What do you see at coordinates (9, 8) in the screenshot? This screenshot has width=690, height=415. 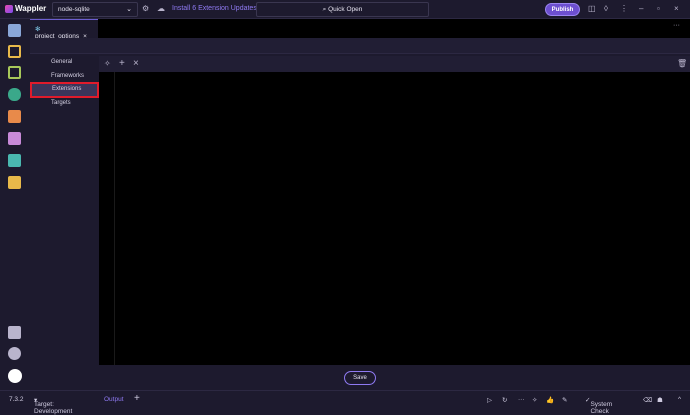 I see `wappler-logo-icon` at bounding box center [9, 8].